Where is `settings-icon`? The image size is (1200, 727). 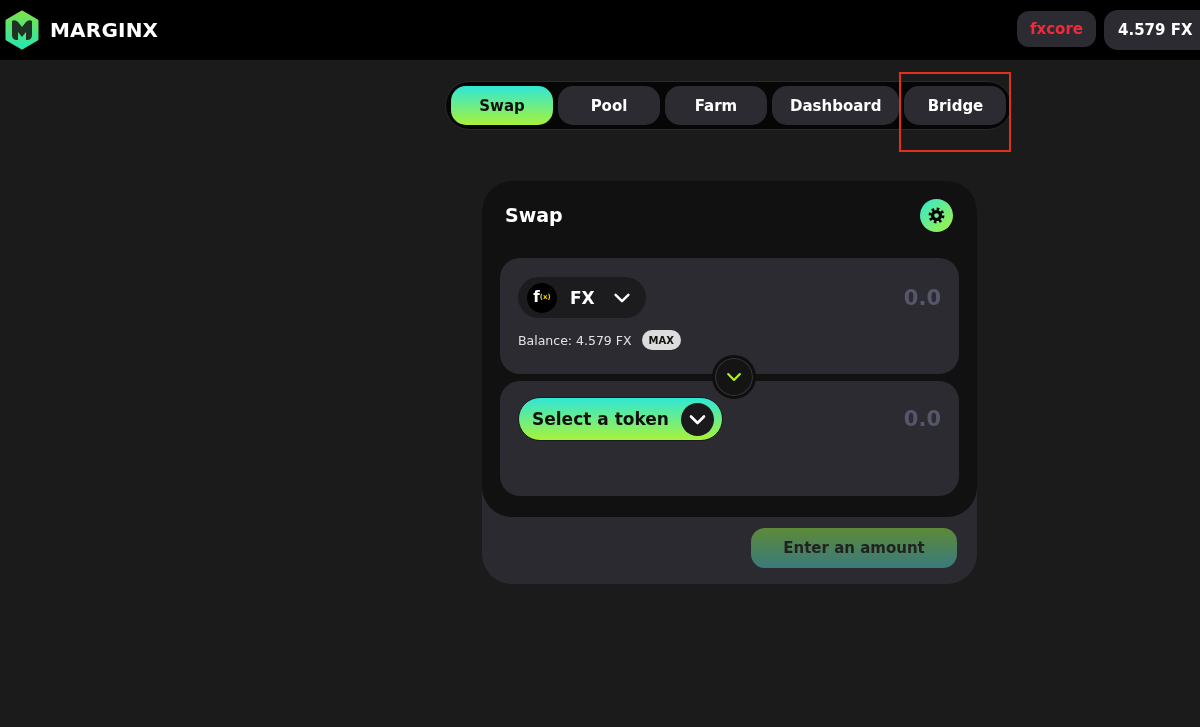
settings-icon is located at coordinates (936, 215).